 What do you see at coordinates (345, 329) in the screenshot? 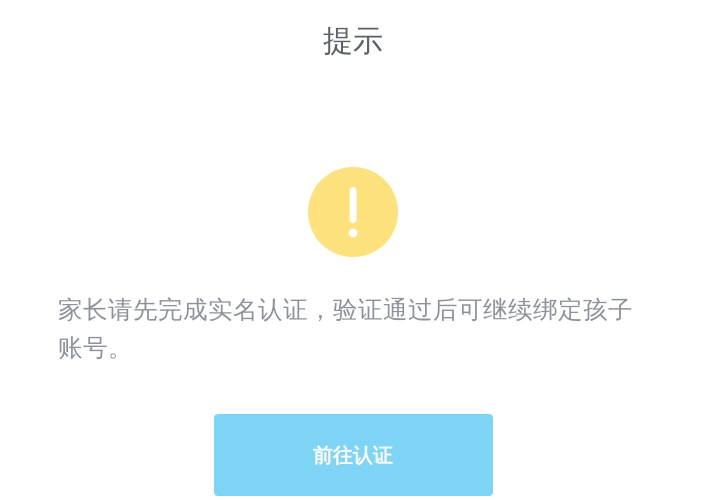
I see `message-text: 家长请先完成实名认证，验证通过后可继续绑定孩子账号。` at bounding box center [345, 329].